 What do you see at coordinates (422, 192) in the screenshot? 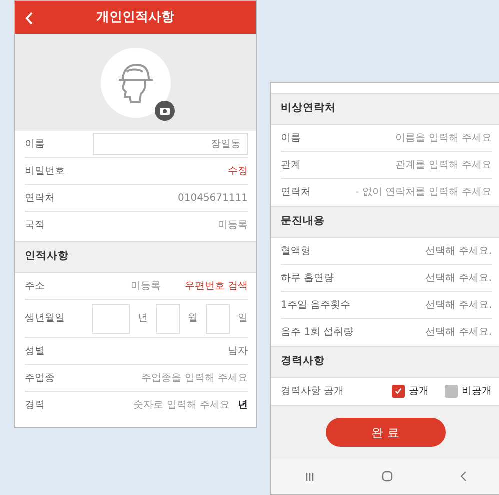
I see `input-field: - 없이 연락처를 입력해 주세요` at bounding box center [422, 192].